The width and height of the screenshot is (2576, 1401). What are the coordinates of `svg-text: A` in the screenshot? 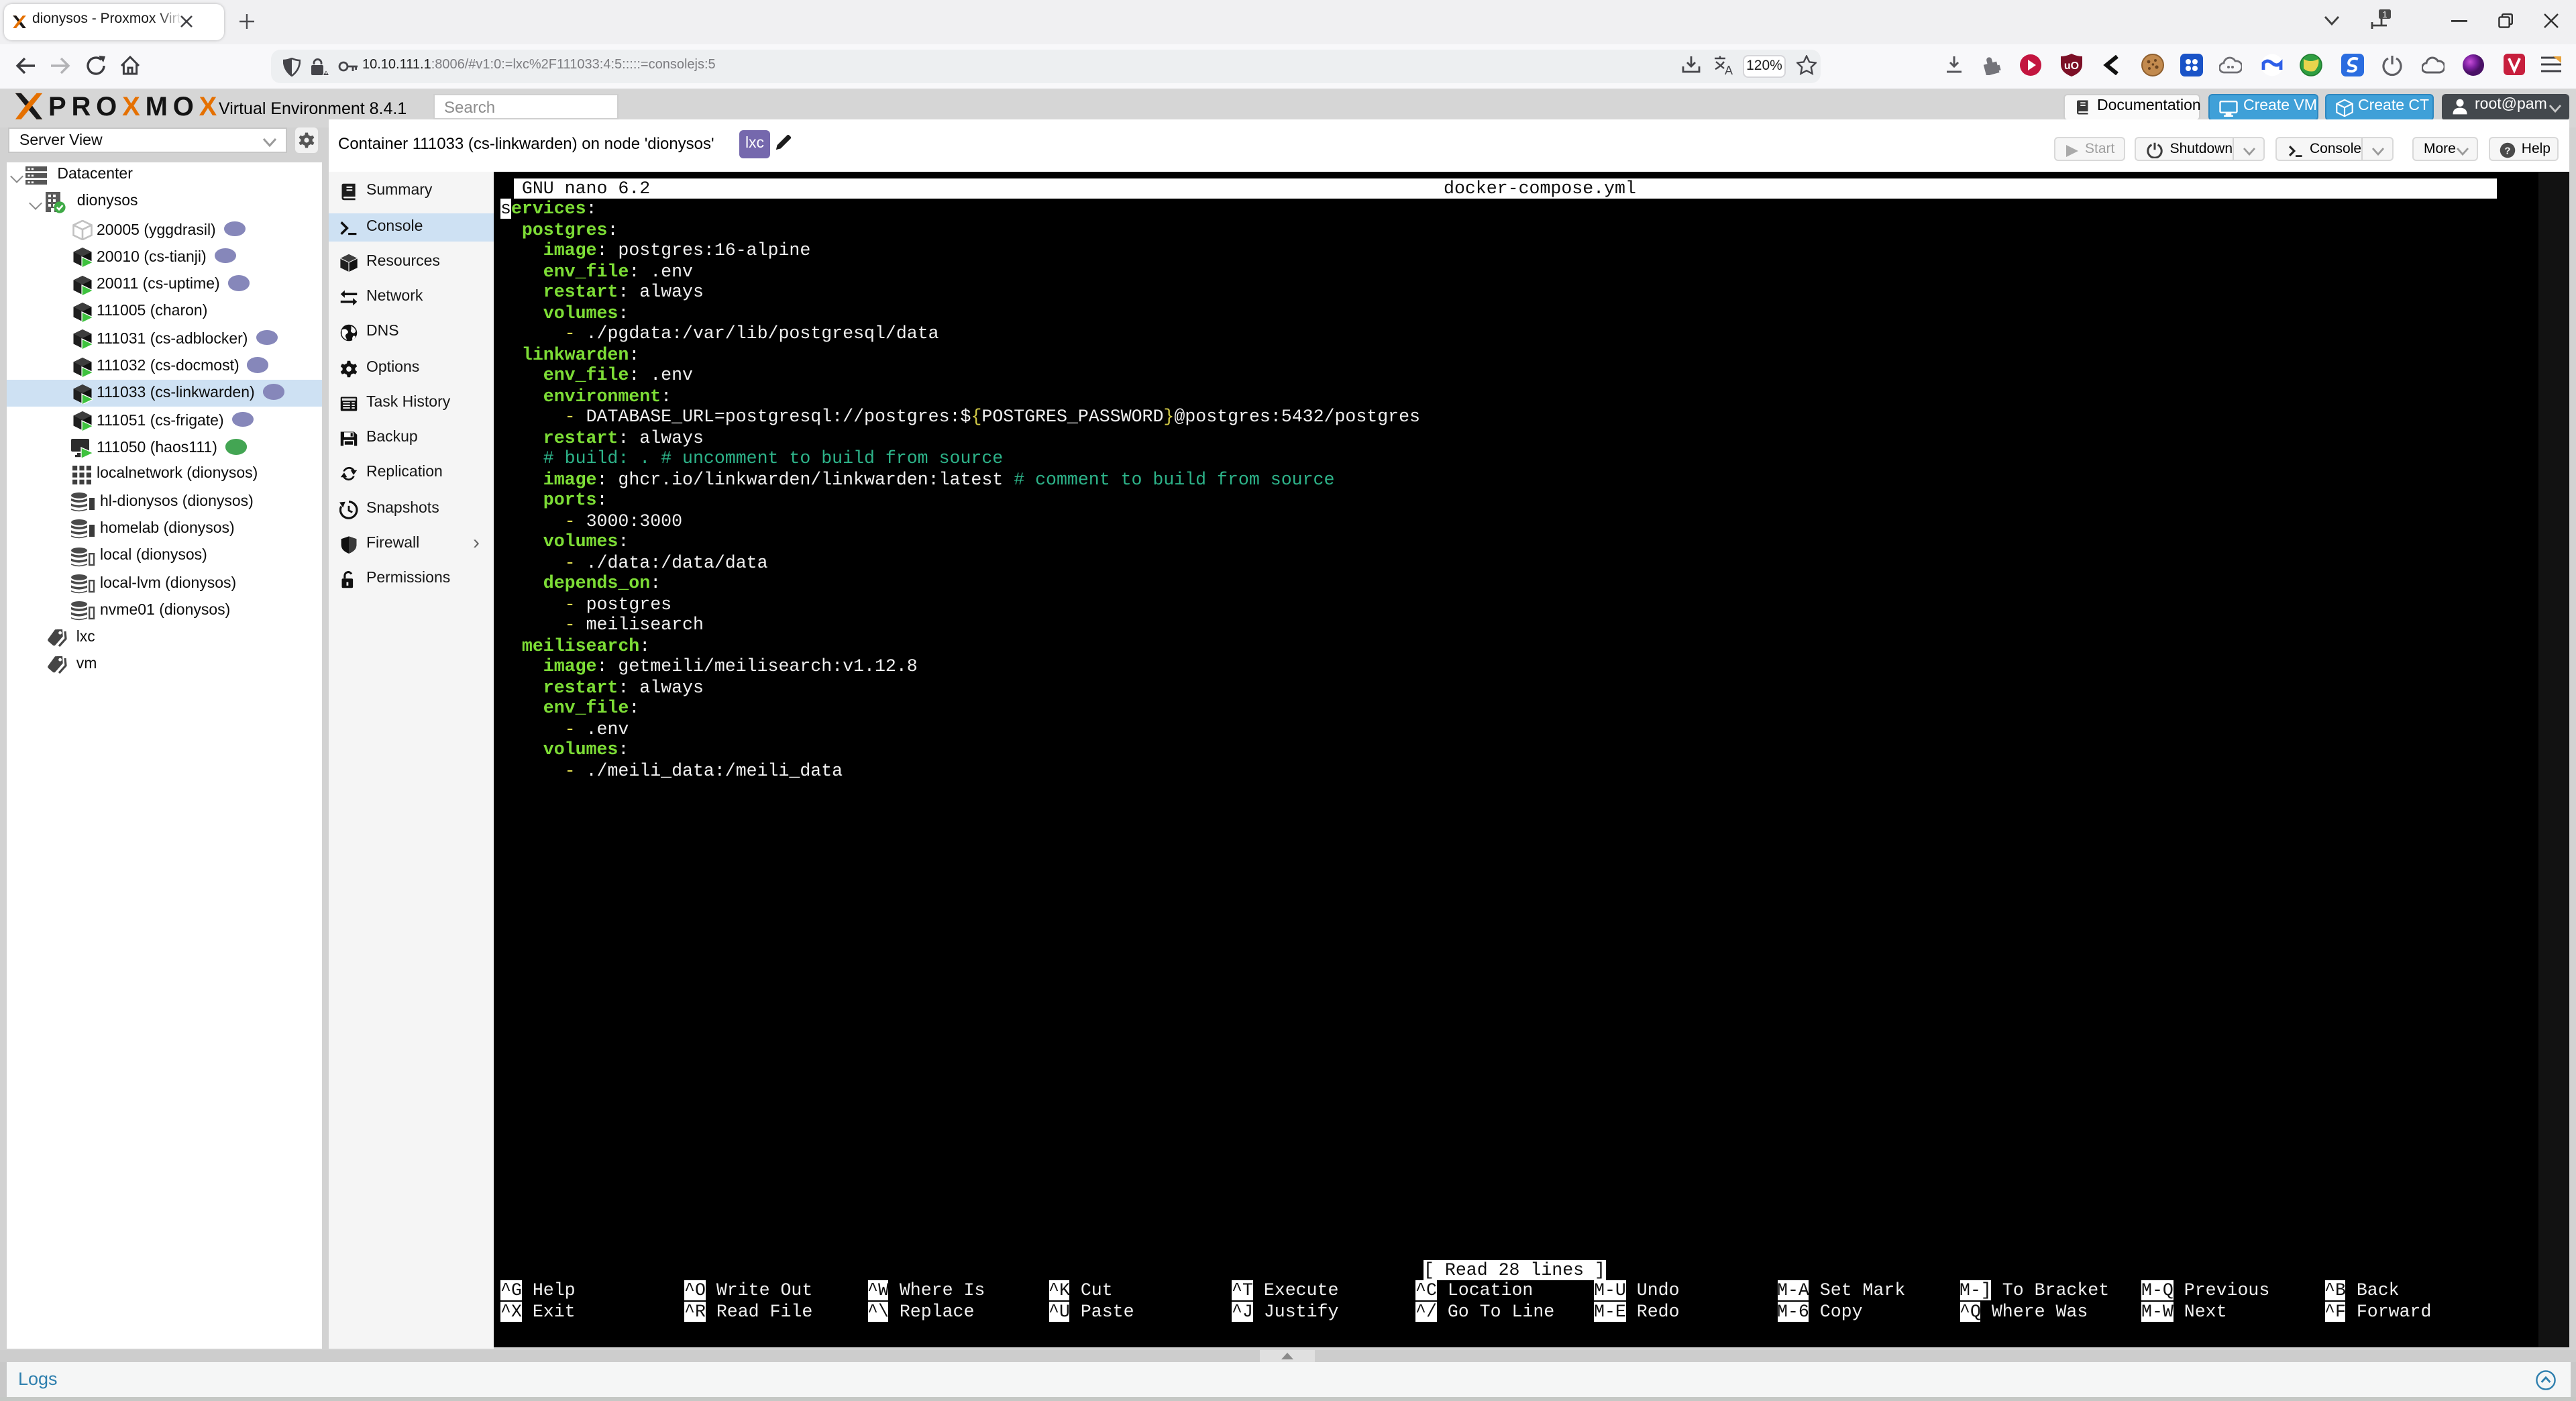 It's located at (1729, 69).